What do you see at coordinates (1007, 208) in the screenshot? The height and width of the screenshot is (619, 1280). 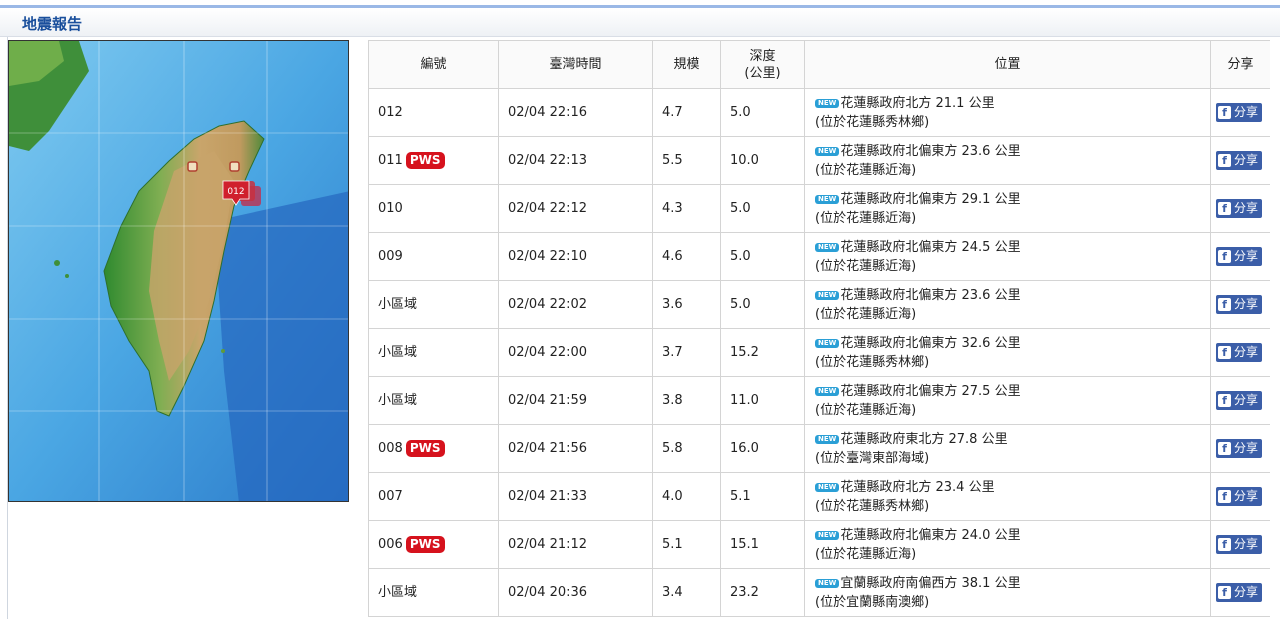 I see `location-cell: NEW 花蓮縣政府北偏東方 29.1 公里 (位於花蓮縣近海)` at bounding box center [1007, 208].